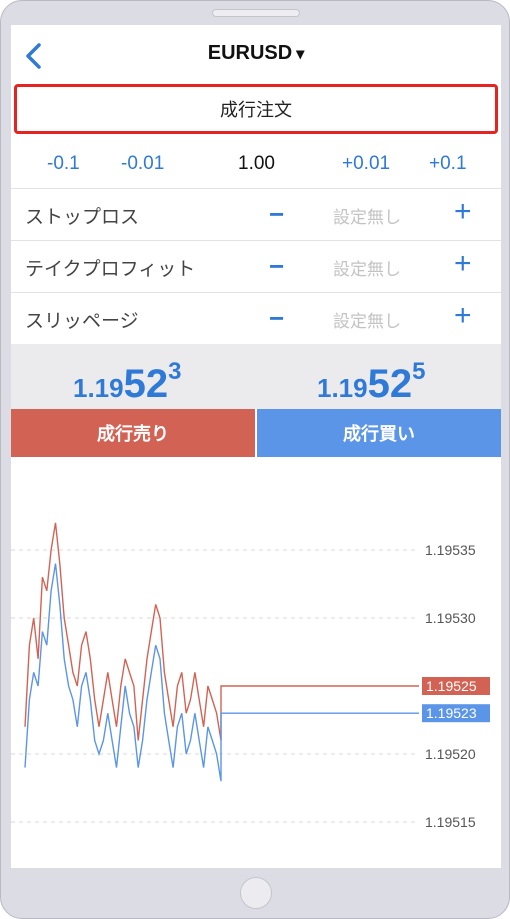  What do you see at coordinates (82, 321) in the screenshot?
I see `slippage-label: スリッページ` at bounding box center [82, 321].